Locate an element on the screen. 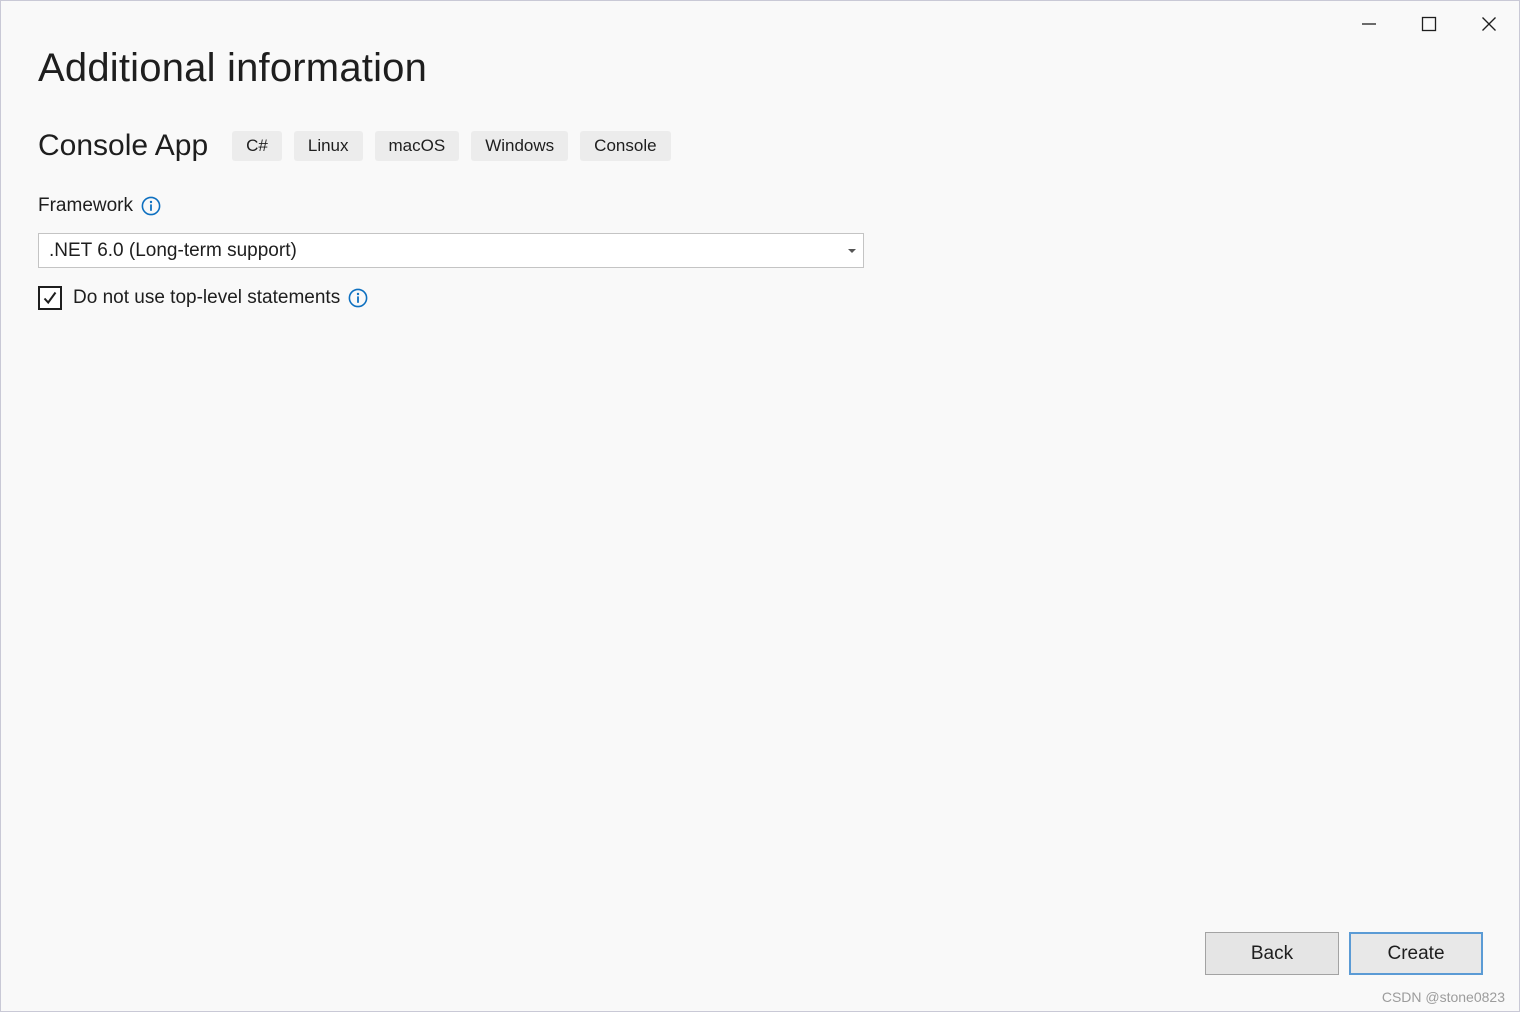 This screenshot has width=1520, height=1012. page-title: Additional information is located at coordinates (233, 68).